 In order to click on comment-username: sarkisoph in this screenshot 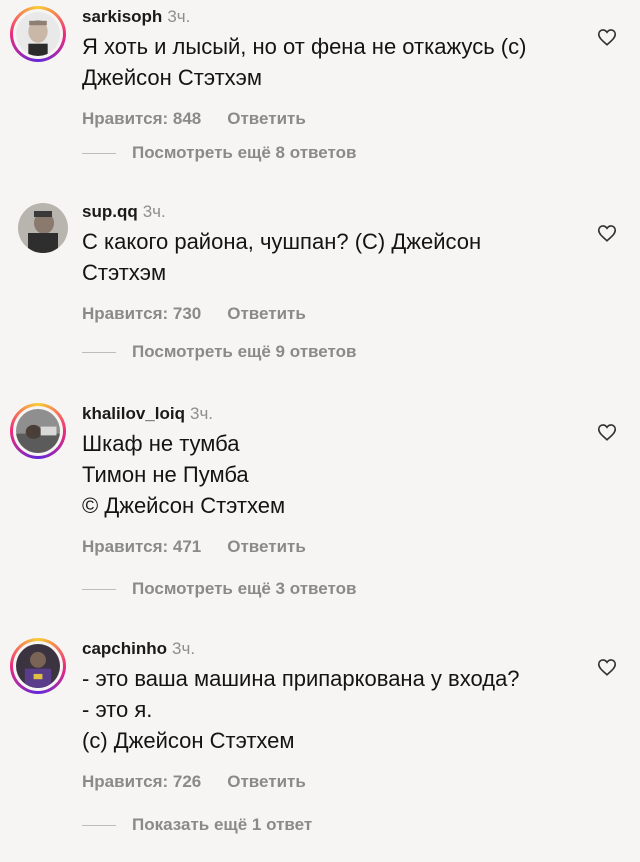, I will do `click(122, 16)`.